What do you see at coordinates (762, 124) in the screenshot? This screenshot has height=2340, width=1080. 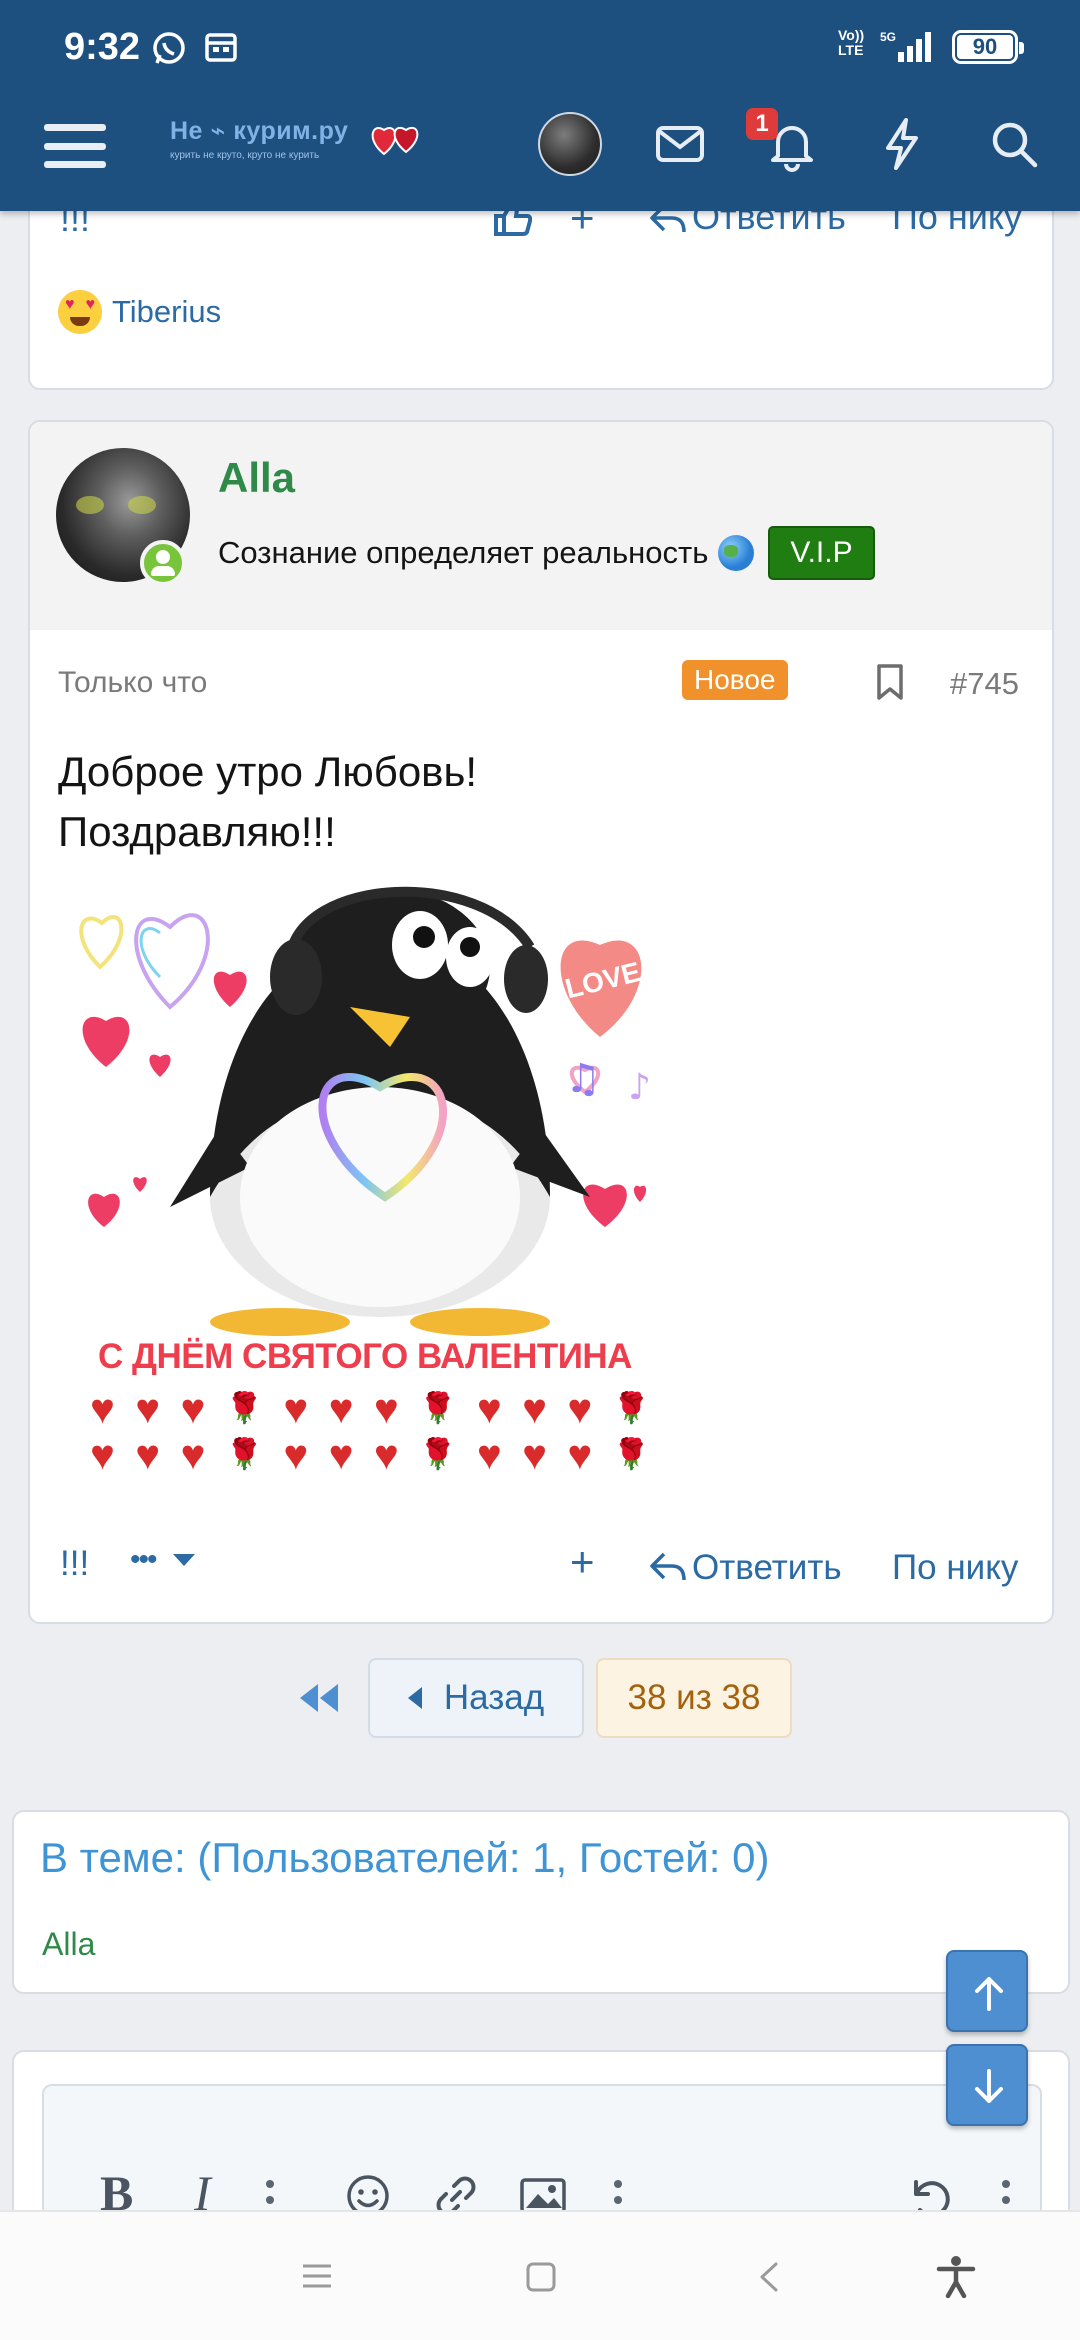 I see `notification-badge: 1` at bounding box center [762, 124].